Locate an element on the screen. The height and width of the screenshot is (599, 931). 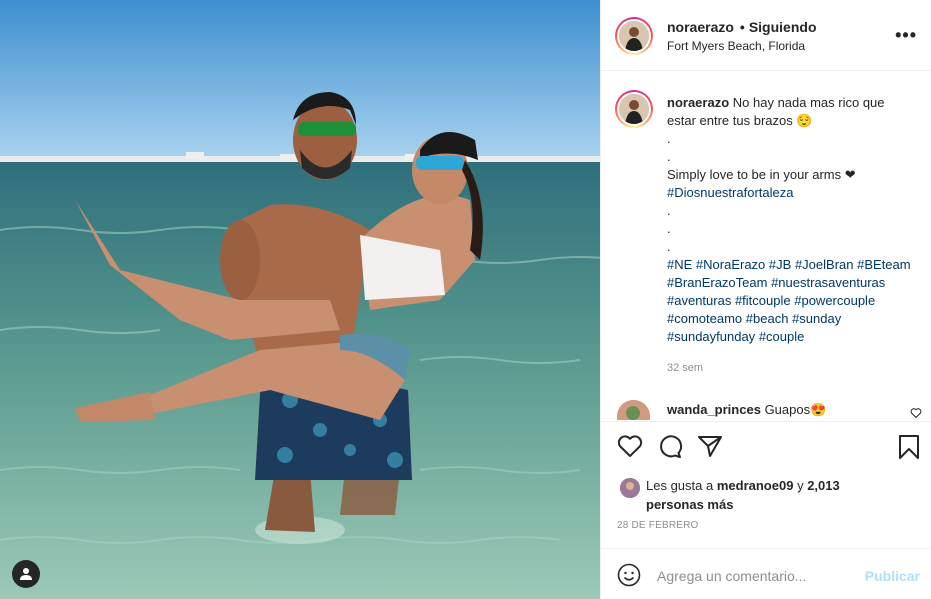
hashtag-link: #aventuras is located at coordinates (699, 300).